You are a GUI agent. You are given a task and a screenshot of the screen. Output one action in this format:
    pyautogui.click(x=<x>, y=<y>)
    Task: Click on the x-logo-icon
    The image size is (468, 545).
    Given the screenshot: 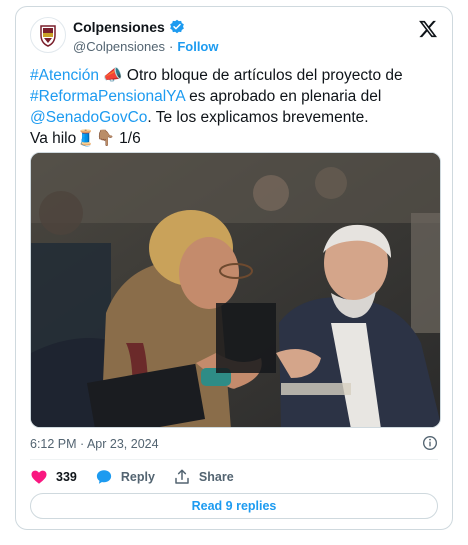 What is the action you would take?
    pyautogui.click(x=428, y=29)
    